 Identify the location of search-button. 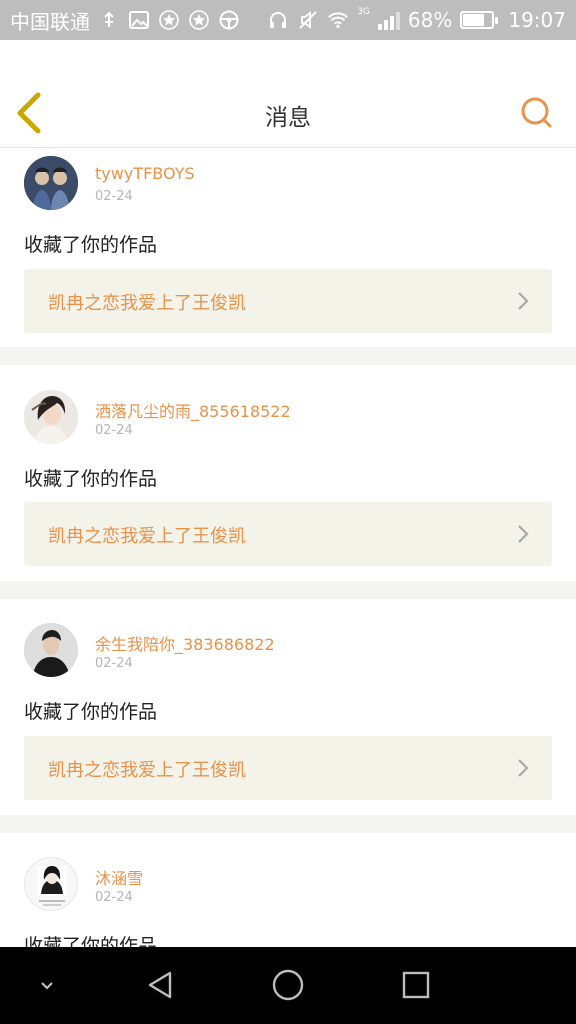
(537, 113).